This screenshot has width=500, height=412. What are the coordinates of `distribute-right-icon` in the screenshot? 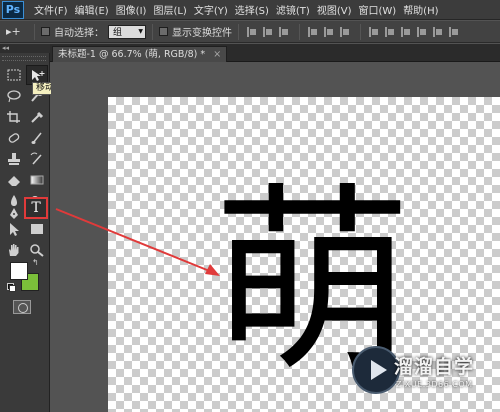 It's located at (453, 32).